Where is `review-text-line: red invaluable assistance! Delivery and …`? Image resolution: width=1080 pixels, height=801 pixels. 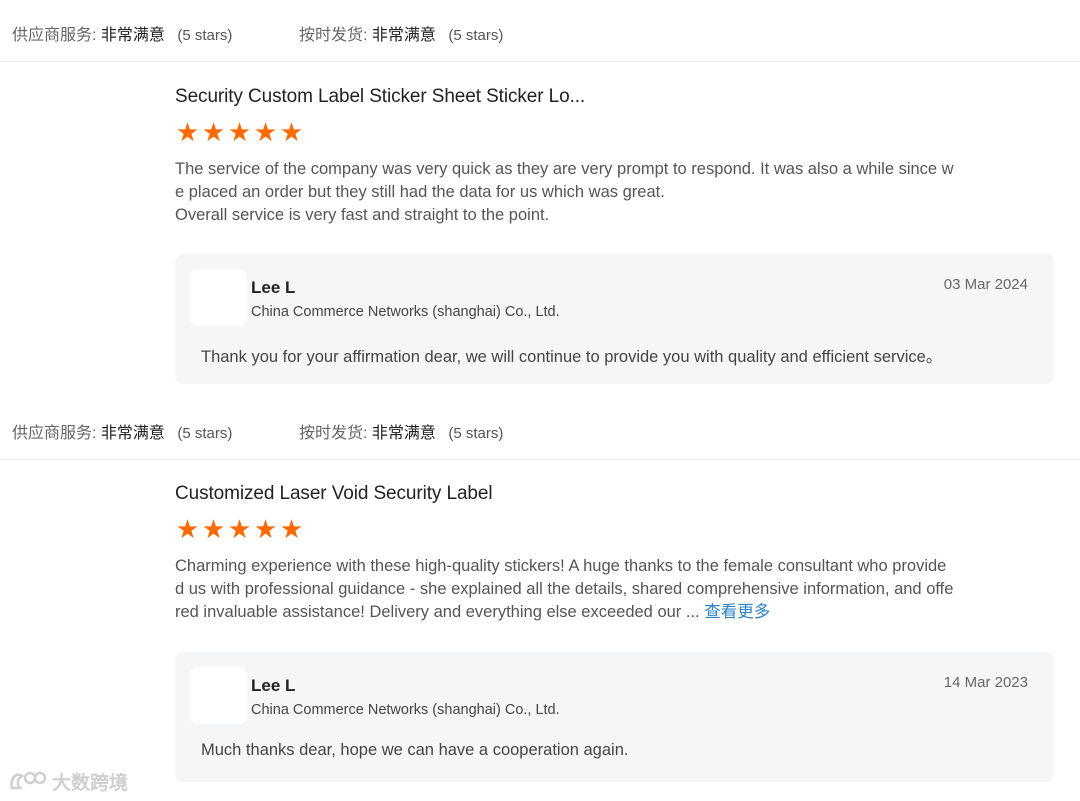
review-text-line: red invaluable assistance! Delivery and … is located at coordinates (590, 612).